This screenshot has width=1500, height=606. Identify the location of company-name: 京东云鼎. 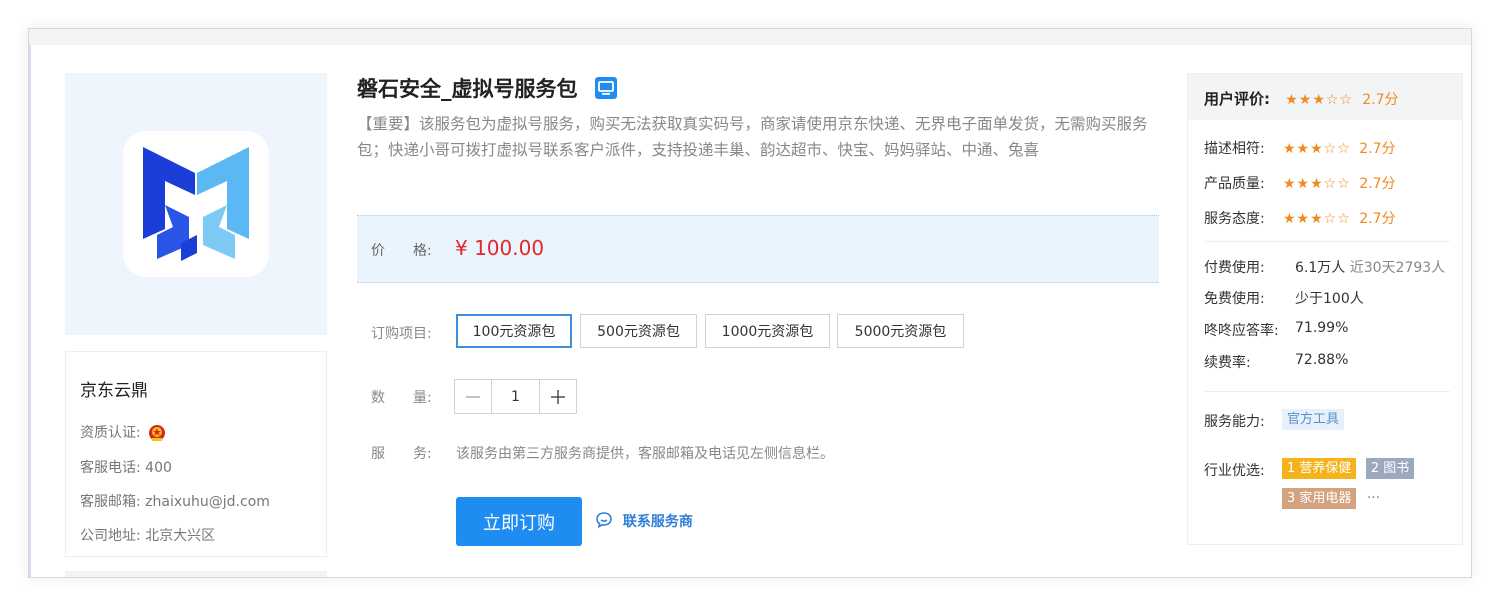
(114, 391).